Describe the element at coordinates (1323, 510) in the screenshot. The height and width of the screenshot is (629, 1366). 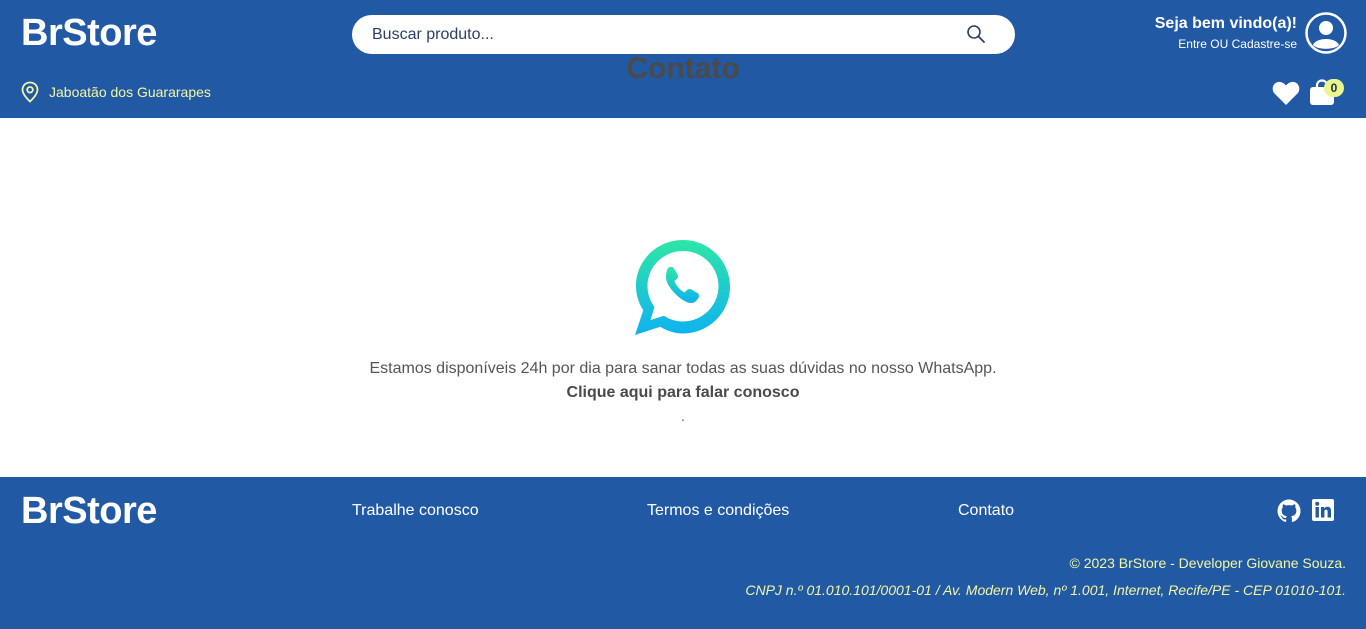
I see `linkedin-icon` at that location.